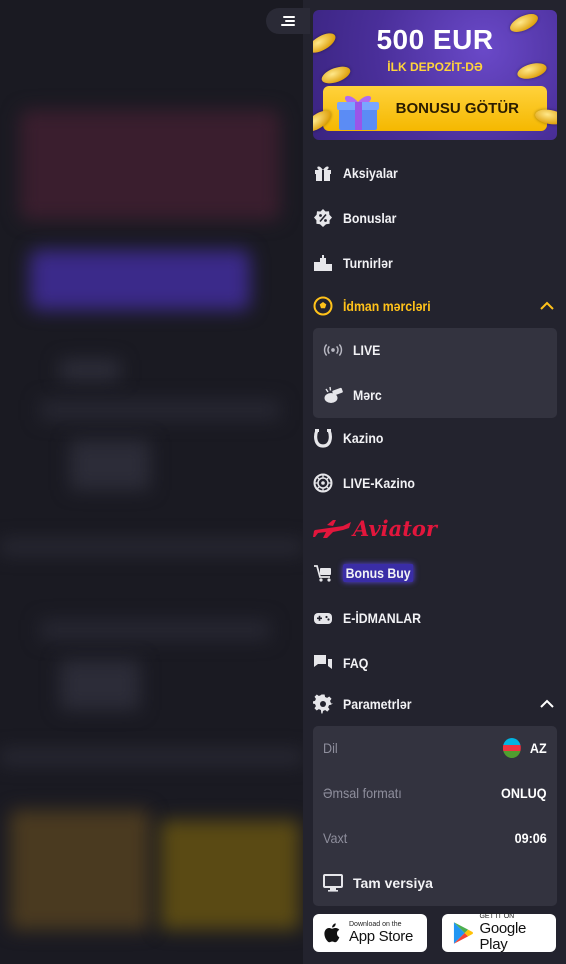 This screenshot has height=964, width=566. I want to click on nav-item-label: Bonus Buy, so click(378, 573).